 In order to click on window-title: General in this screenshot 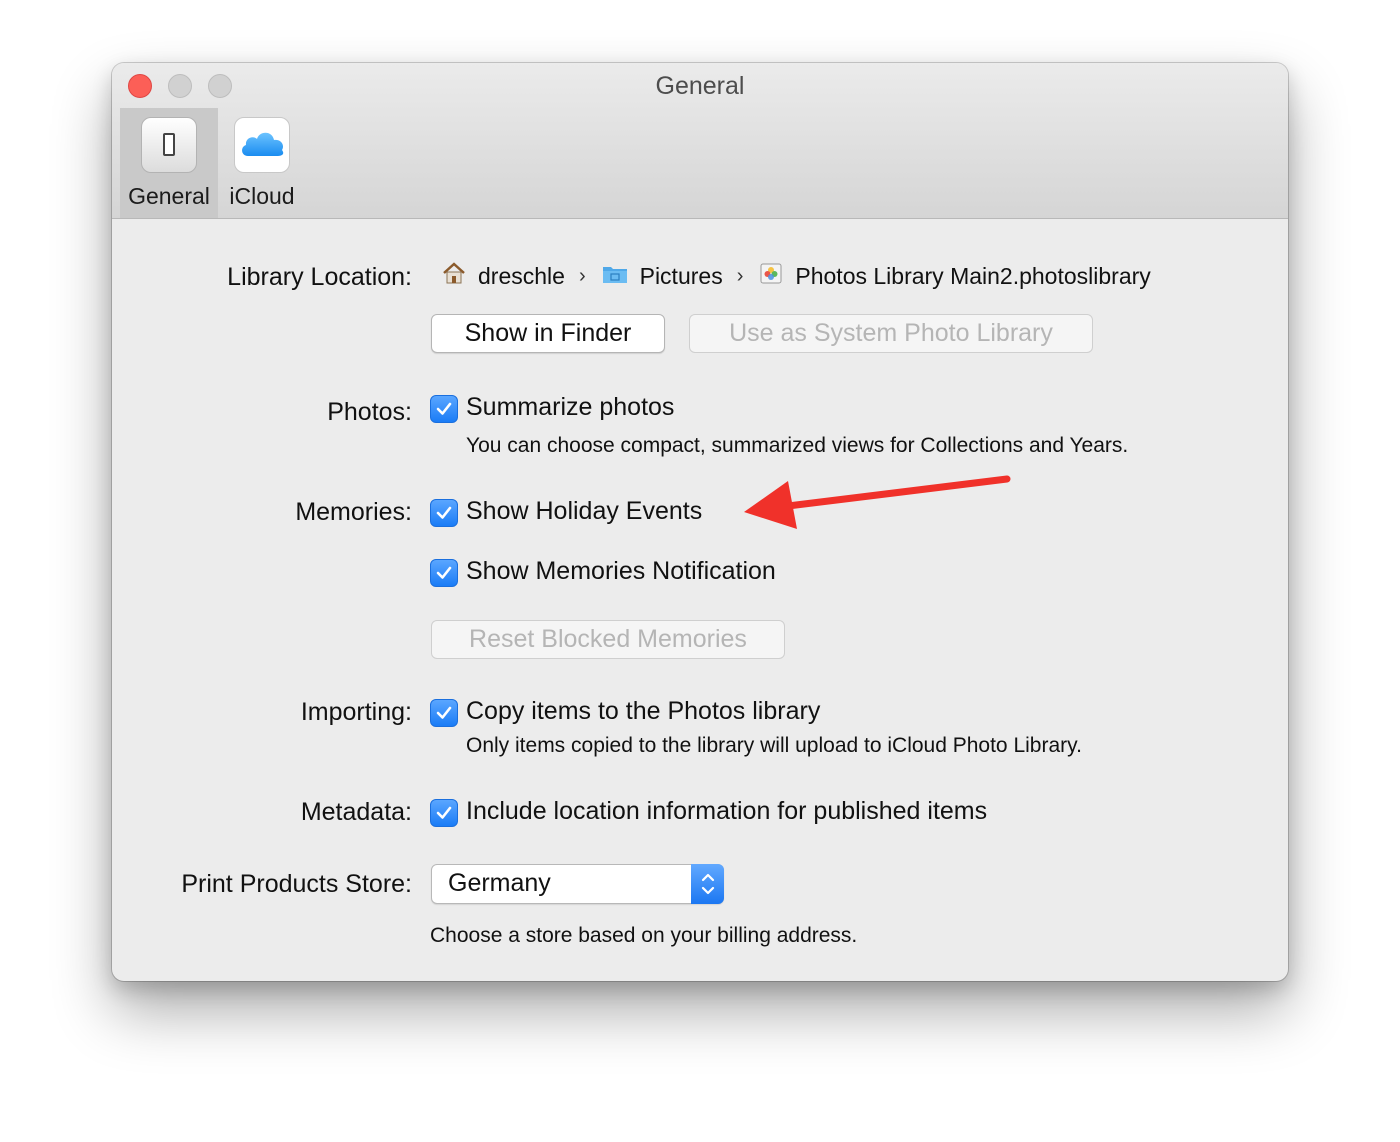, I will do `click(700, 86)`.